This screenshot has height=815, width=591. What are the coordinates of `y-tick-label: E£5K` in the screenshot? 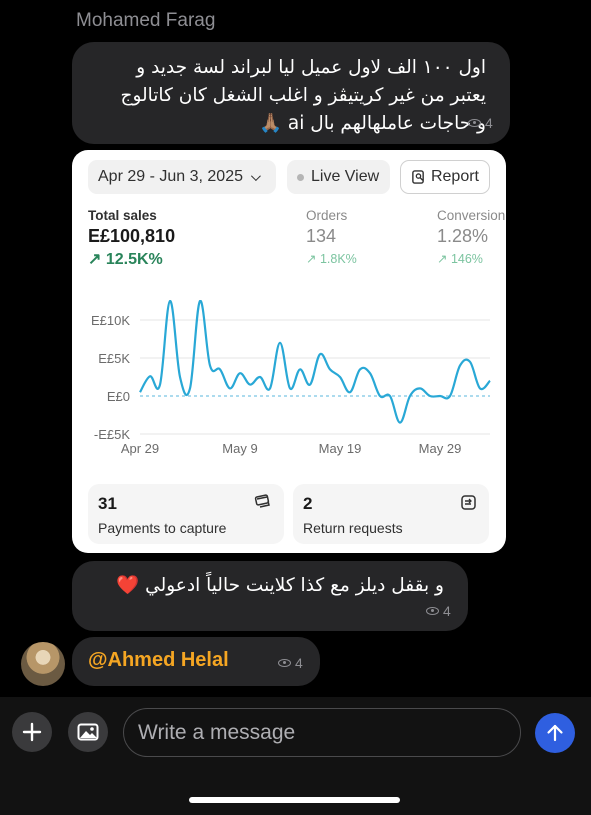 It's located at (114, 358).